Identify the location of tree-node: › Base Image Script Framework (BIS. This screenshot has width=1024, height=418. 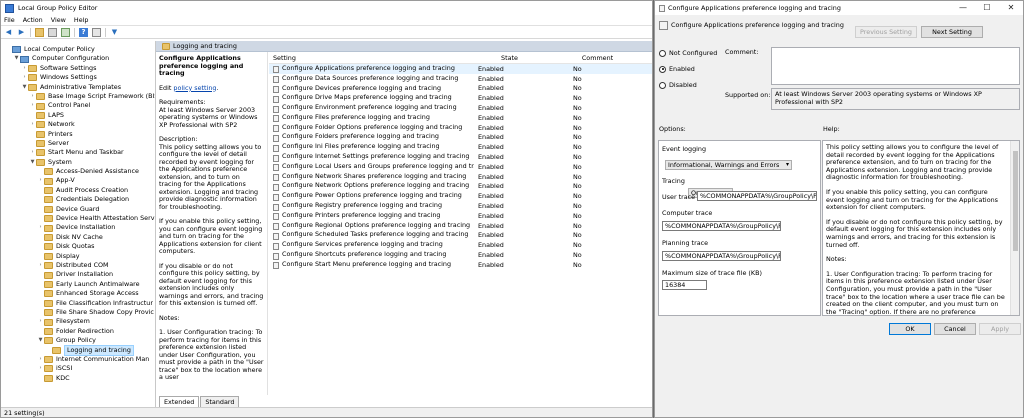
(78, 96).